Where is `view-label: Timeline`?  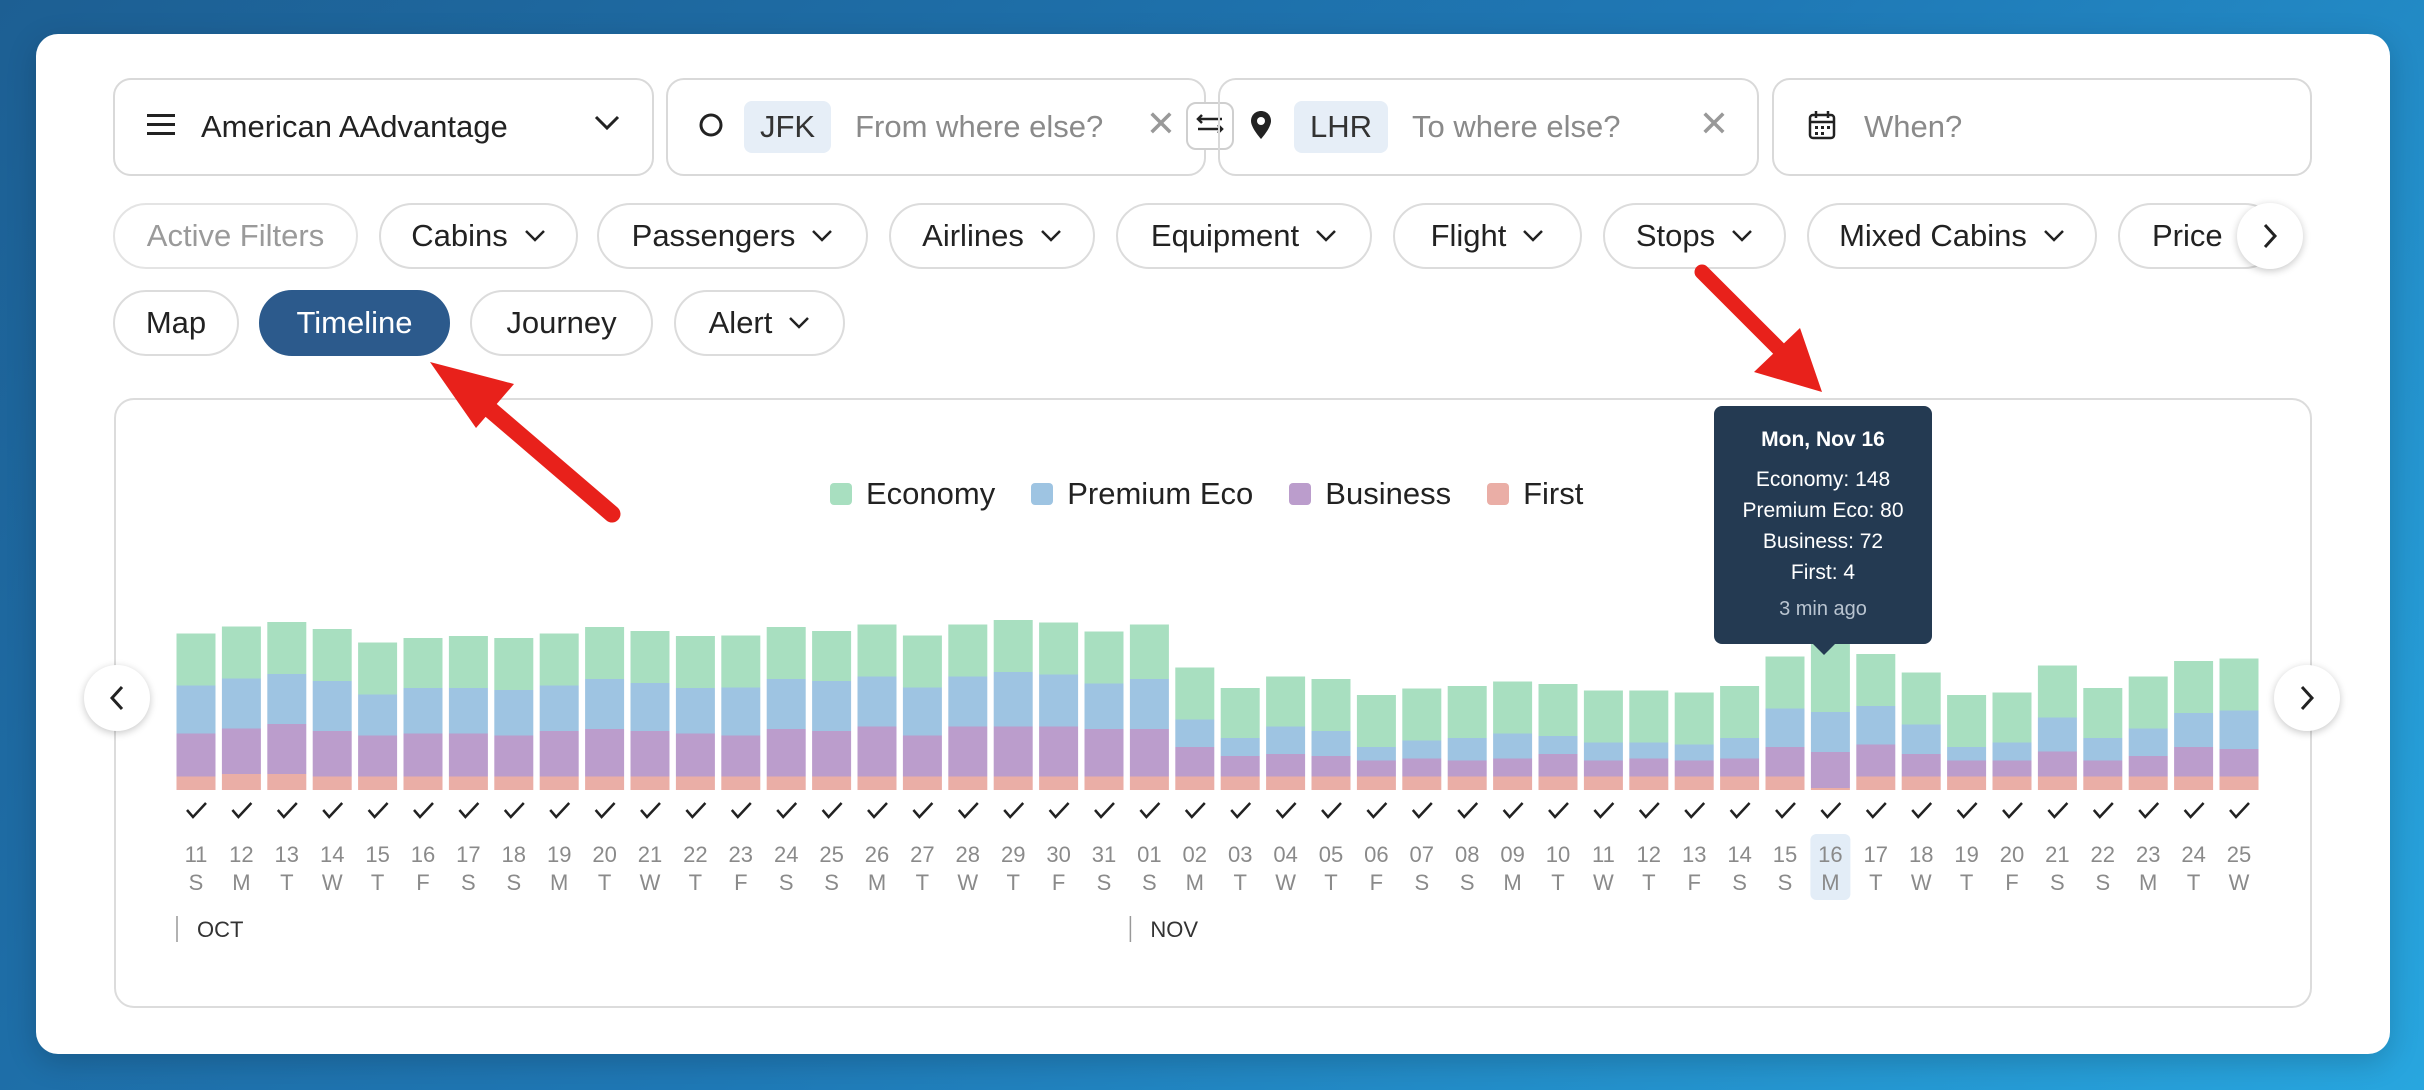
view-label: Timeline is located at coordinates (354, 322).